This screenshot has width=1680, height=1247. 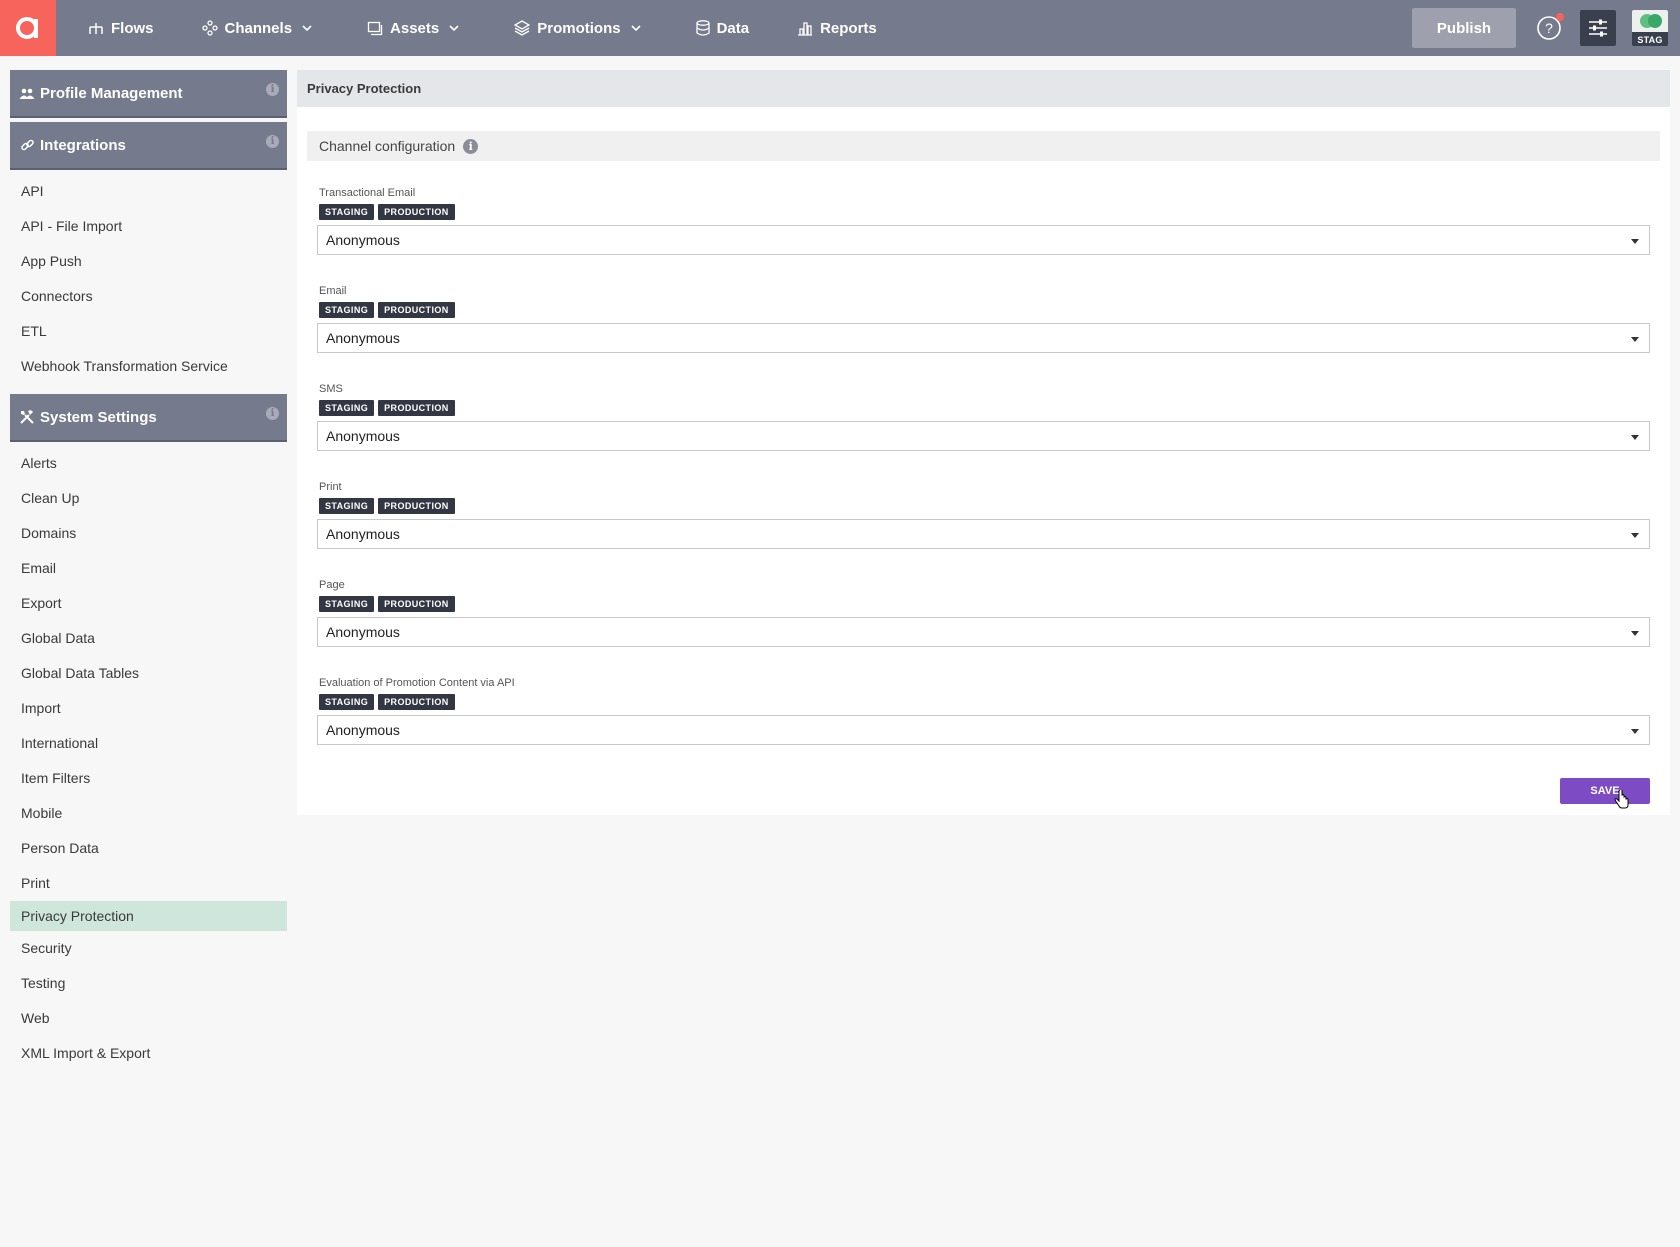 I want to click on sidebar-item-api: API, so click(x=148, y=191).